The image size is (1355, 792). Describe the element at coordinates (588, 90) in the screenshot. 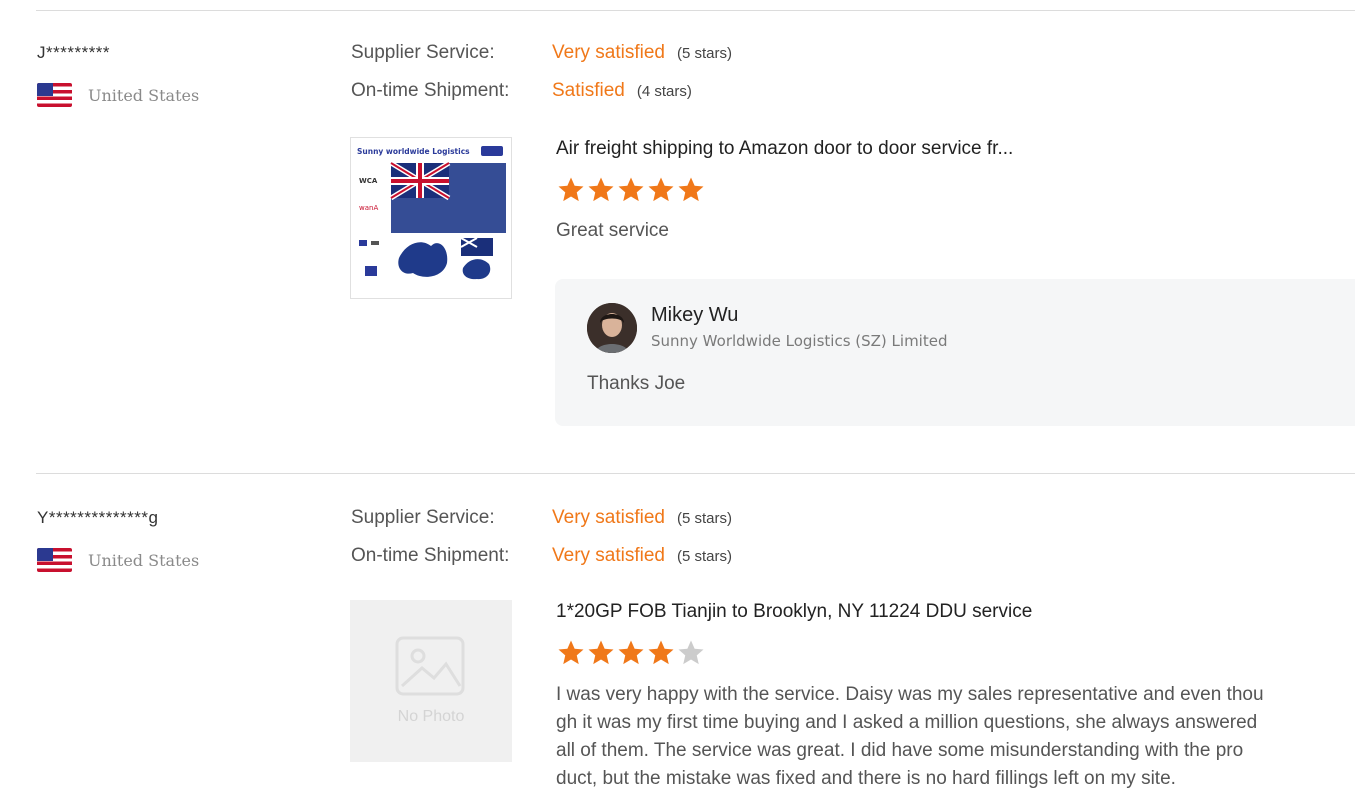

I see `shipment-value: Satisfied` at that location.